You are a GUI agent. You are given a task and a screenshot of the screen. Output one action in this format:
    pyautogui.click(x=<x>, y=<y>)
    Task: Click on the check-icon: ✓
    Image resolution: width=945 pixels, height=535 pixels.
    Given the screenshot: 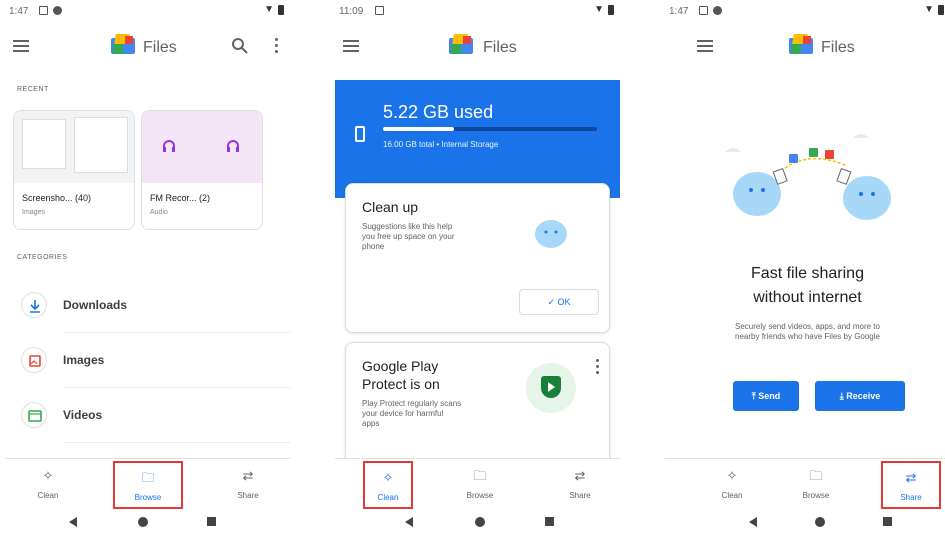 What is the action you would take?
    pyautogui.click(x=551, y=302)
    